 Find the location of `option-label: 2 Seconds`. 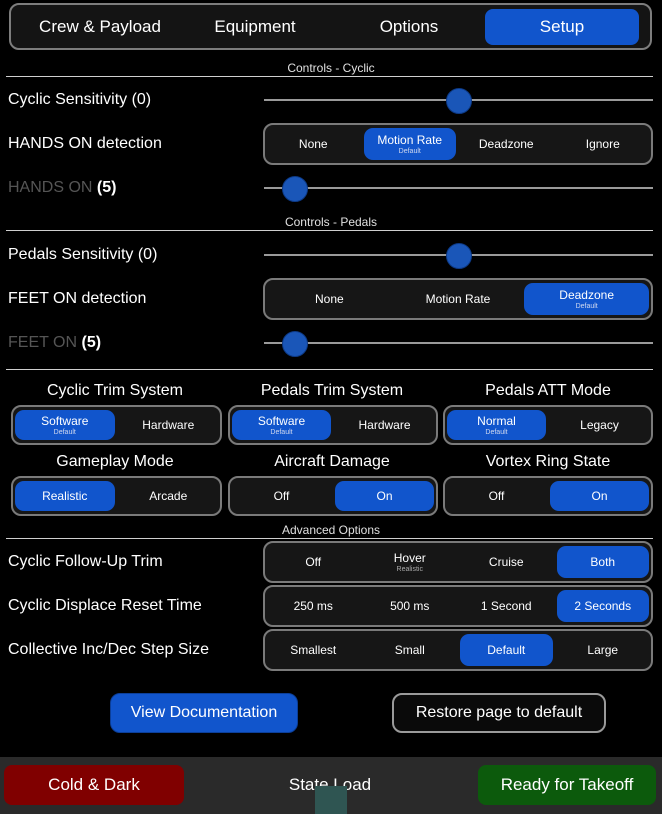

option-label: 2 Seconds is located at coordinates (603, 606).